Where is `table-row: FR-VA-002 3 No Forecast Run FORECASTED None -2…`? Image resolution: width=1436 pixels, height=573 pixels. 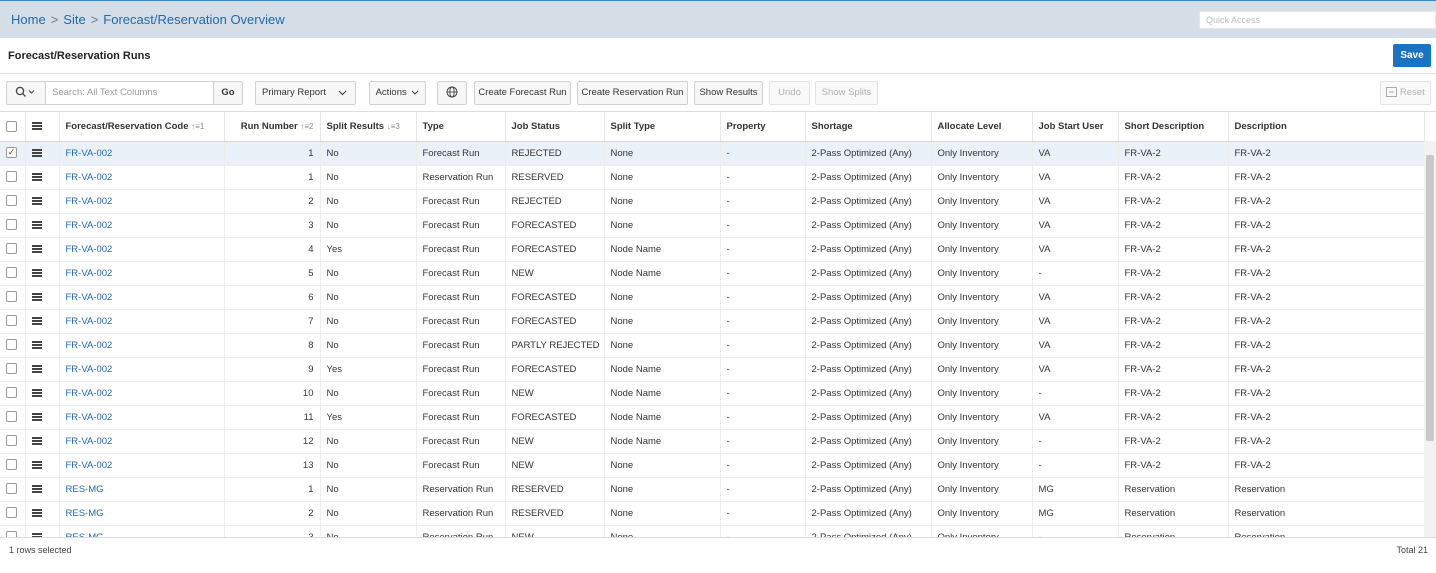 table-row: FR-VA-002 3 No Forecast Run FORECASTED None -2… is located at coordinates (712, 225).